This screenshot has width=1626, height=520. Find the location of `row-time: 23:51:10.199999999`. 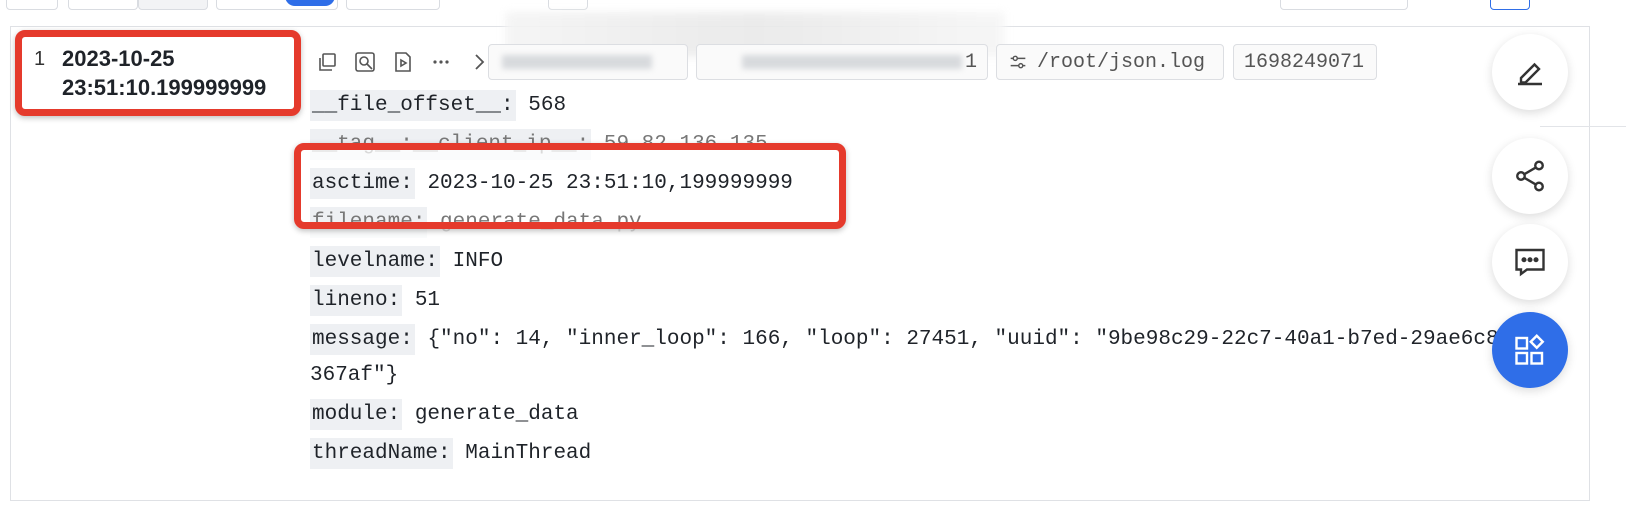

row-time: 23:51:10.199999999 is located at coordinates (164, 87).